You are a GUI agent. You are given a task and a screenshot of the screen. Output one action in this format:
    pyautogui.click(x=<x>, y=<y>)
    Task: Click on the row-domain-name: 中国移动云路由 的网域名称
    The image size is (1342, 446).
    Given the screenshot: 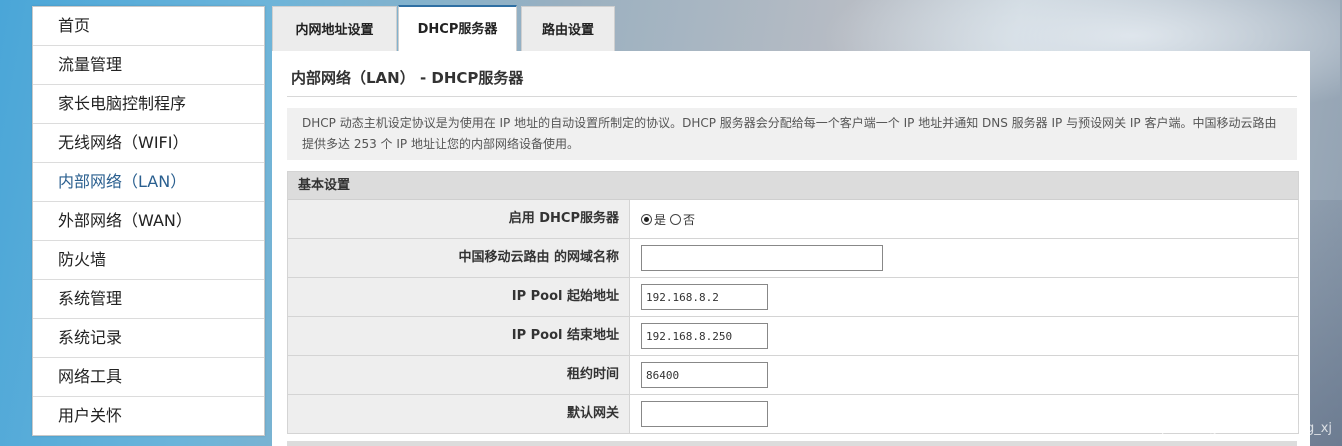 What is the action you would take?
    pyautogui.click(x=793, y=258)
    